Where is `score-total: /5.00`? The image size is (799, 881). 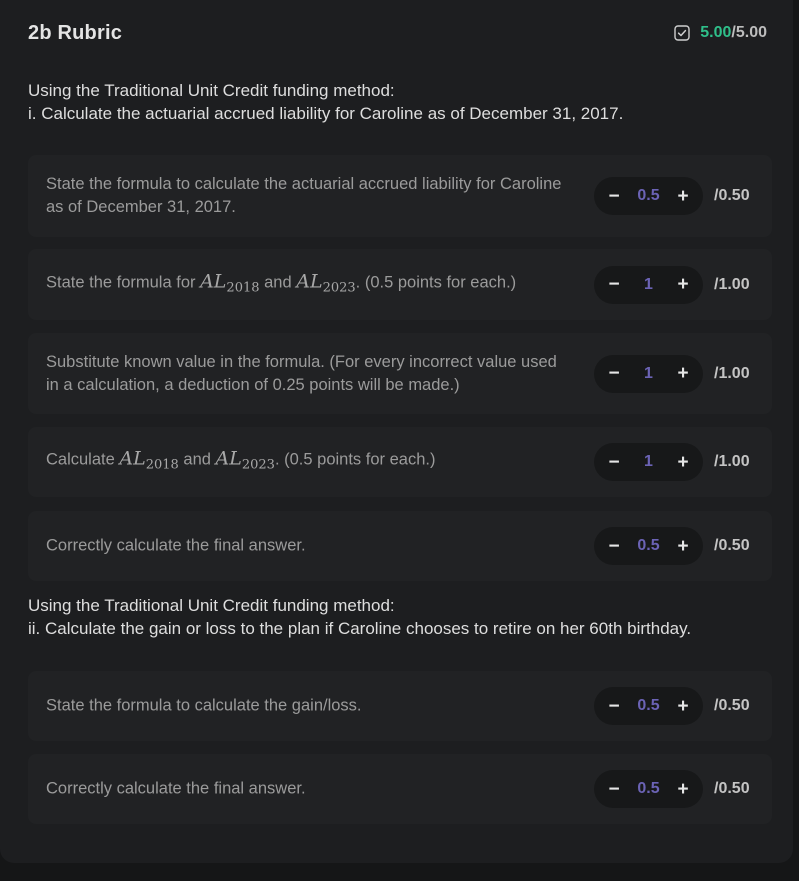
score-total: /5.00 is located at coordinates (749, 32).